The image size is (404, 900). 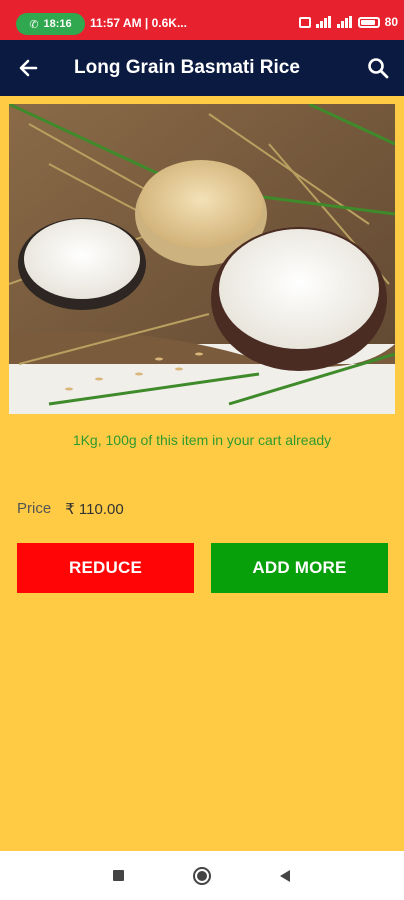 I want to click on app-bar: Long Grain Basmati Rice, so click(x=202, y=68).